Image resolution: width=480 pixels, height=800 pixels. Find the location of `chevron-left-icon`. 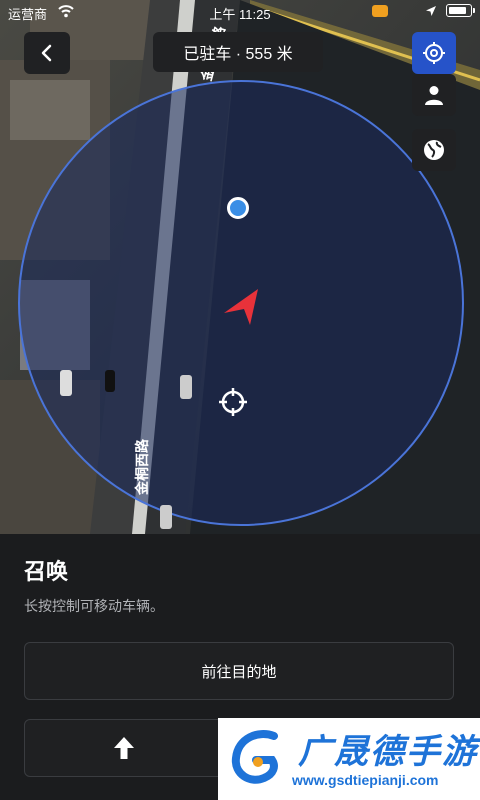

chevron-left-icon is located at coordinates (46, 53).